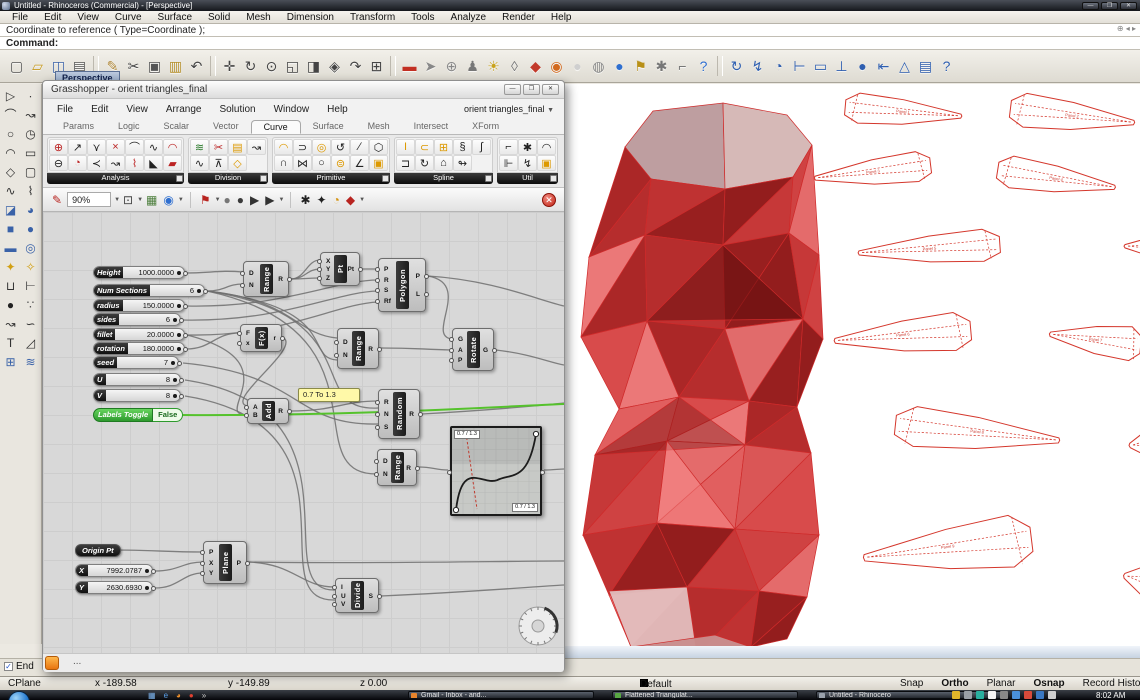 Image resolution: width=1140 pixels, height=700 pixels. Describe the element at coordinates (430, 66) in the screenshot. I see `render-preview-icon: ➤` at that location.